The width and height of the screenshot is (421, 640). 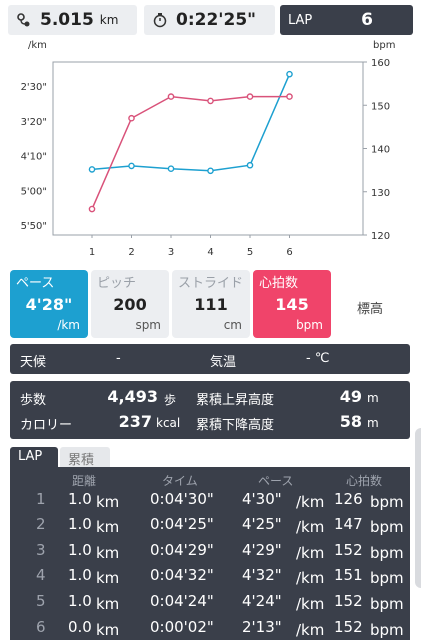 What do you see at coordinates (118, 358) in the screenshot?
I see `weather-value: -` at bounding box center [118, 358].